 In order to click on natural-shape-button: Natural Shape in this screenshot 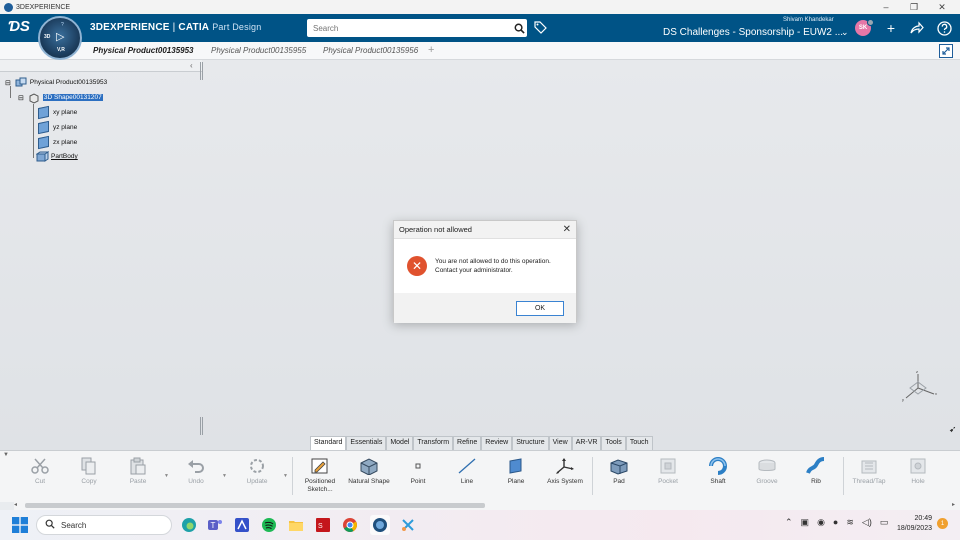, I will do `click(369, 470)`.